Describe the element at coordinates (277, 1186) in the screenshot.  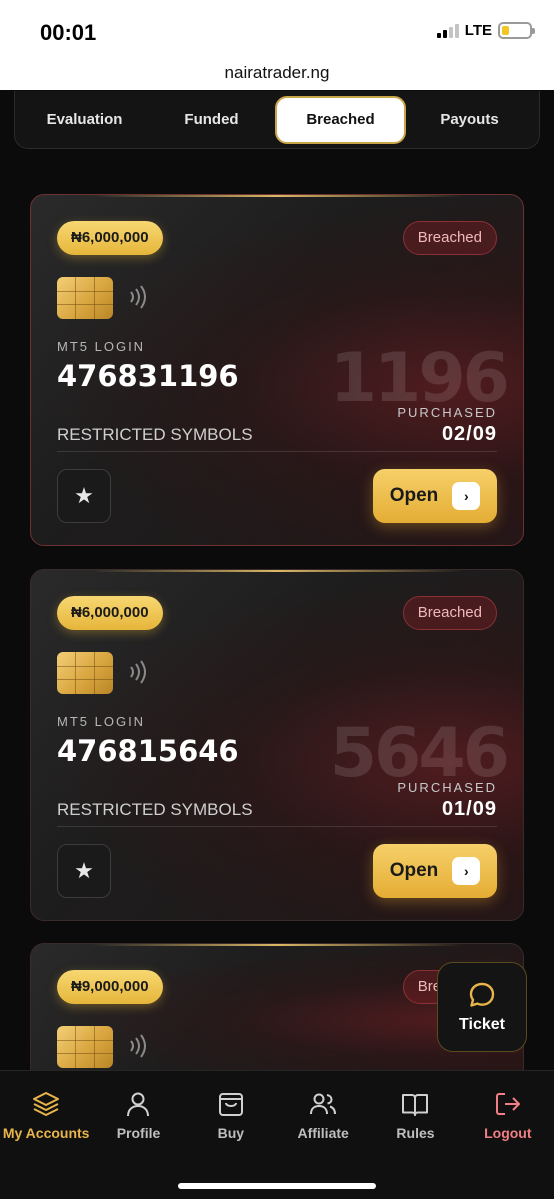
I see `home-indicator` at that location.